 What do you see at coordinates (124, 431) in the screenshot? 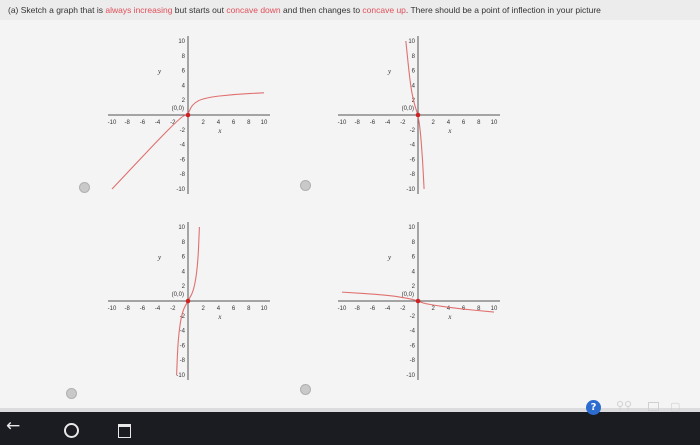
I see `task-view-icon` at bounding box center [124, 431].